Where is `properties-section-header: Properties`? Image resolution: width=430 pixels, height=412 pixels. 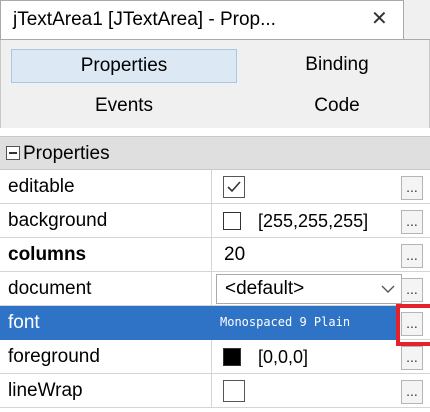
properties-section-header: Properties is located at coordinates (215, 153).